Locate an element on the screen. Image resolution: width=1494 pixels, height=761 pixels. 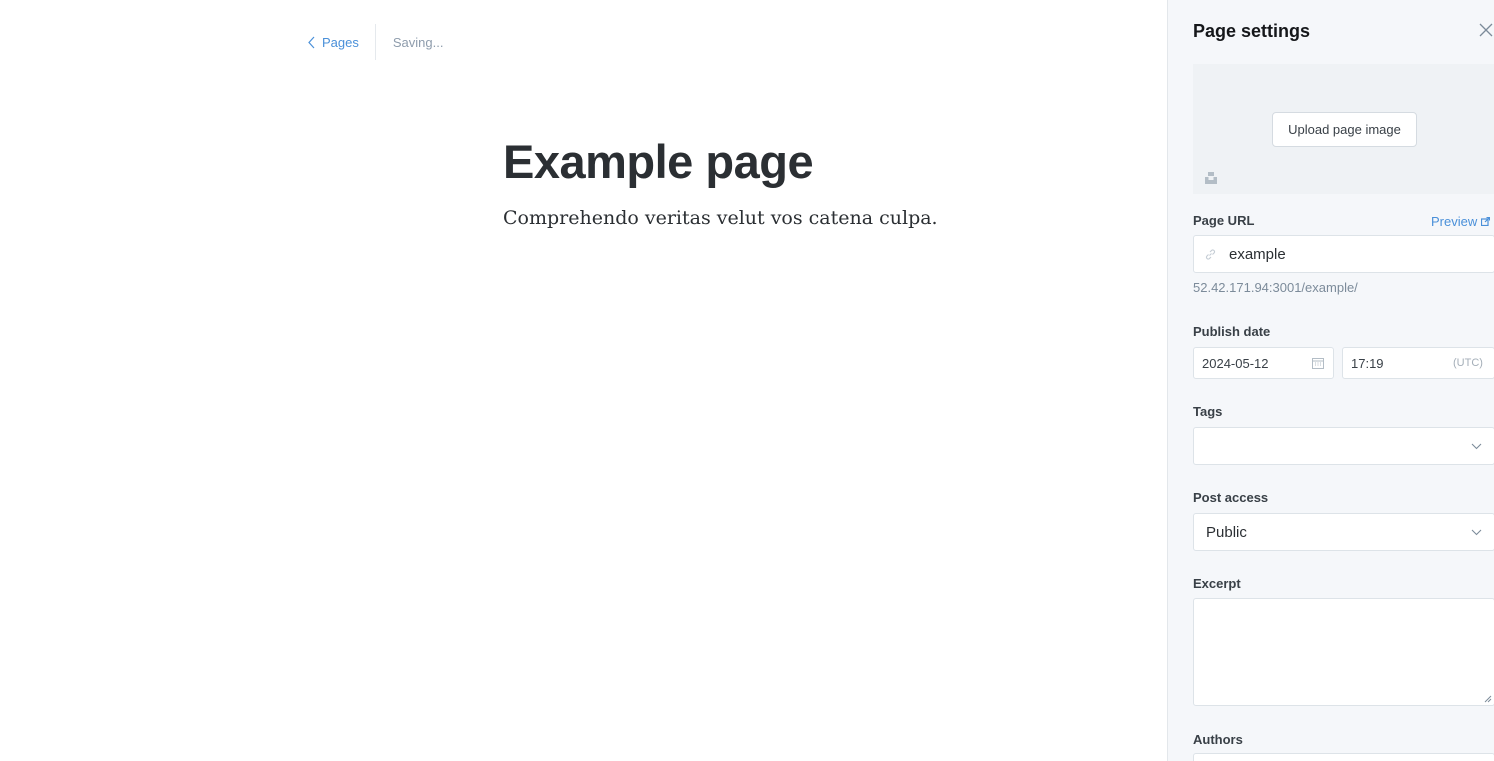
resize-grip-icon is located at coordinates (1488, 699).